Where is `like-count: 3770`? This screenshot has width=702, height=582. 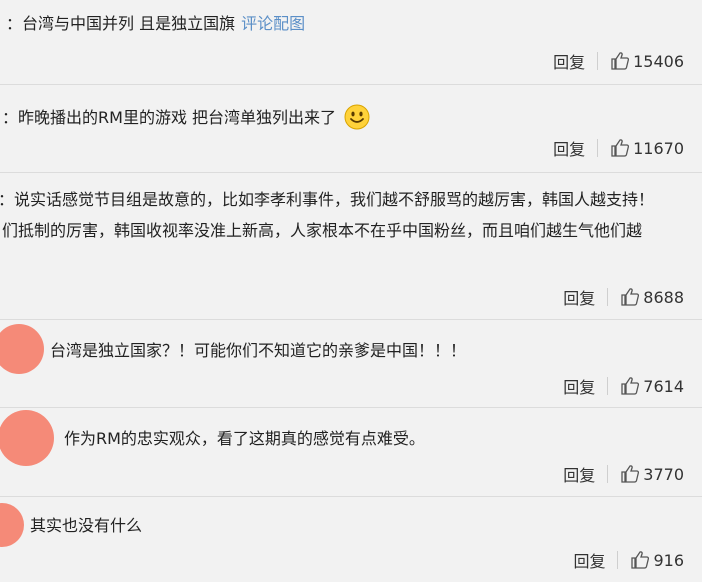 like-count: 3770 is located at coordinates (663, 474).